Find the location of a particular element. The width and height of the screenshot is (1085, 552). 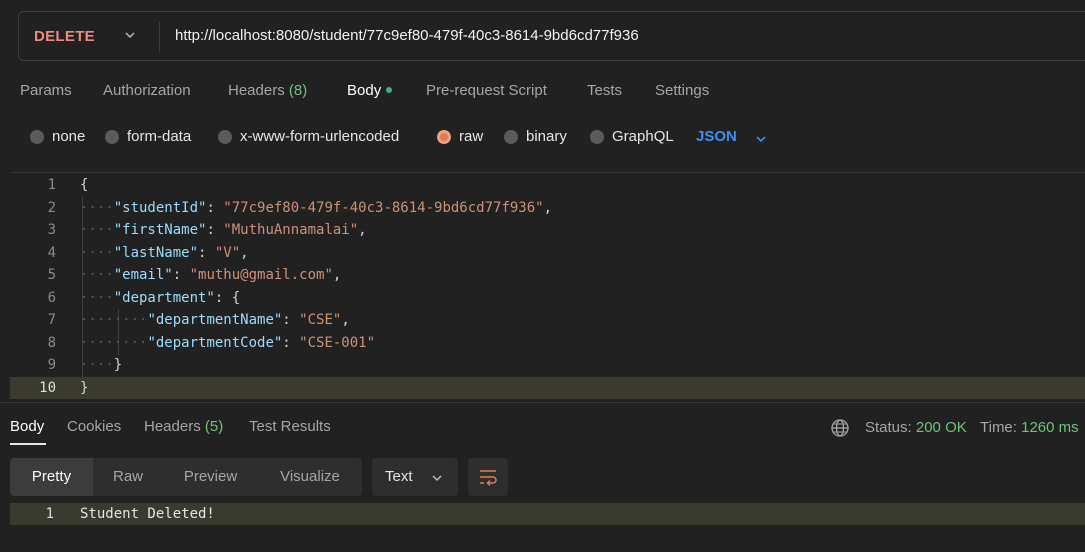

response-tab-cookies: Cookies is located at coordinates (94, 426).